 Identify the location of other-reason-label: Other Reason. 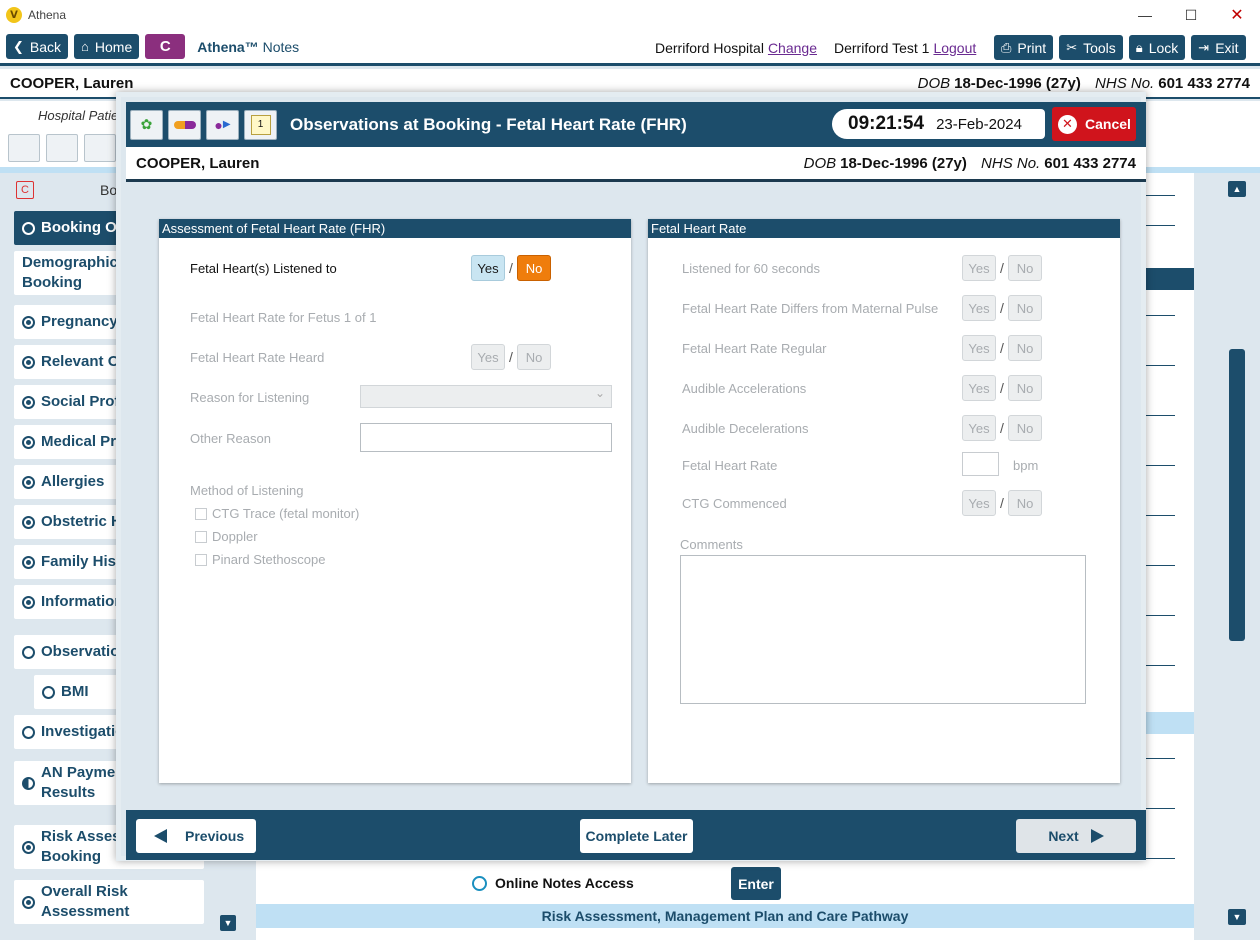
(230, 438).